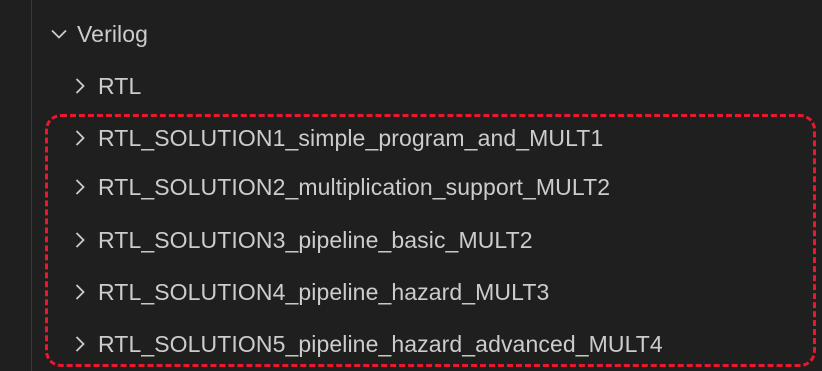 Image resolution: width=822 pixels, height=371 pixels. I want to click on folder-verilog: Verilog, so click(411, 34).